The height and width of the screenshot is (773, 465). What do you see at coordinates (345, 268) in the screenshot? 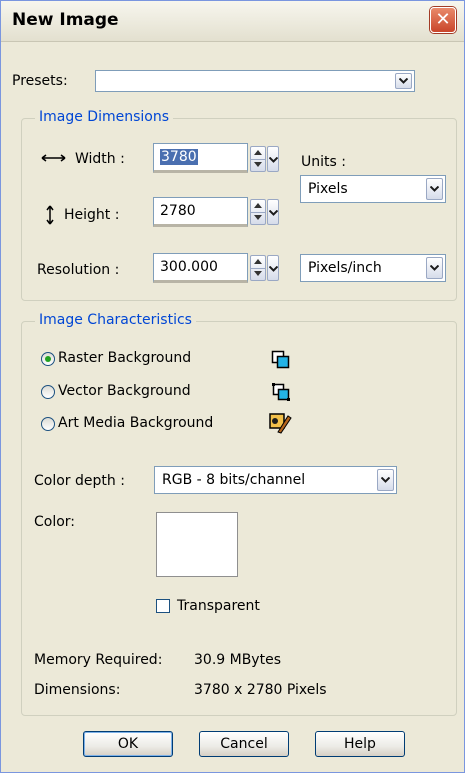
I see `resolution-units-value: Pixels/inch` at bounding box center [345, 268].